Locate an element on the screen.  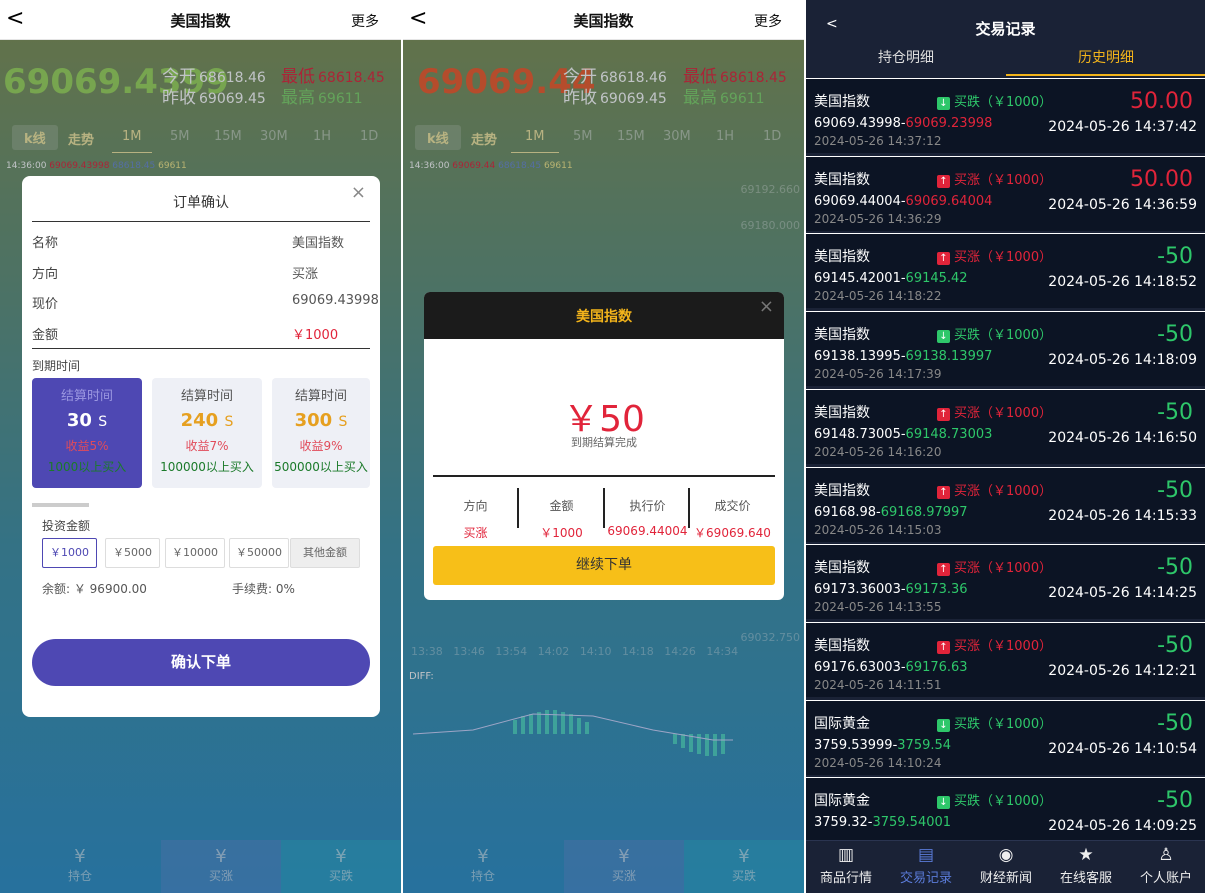
bottom-nav: ▥ 商品行情 ▤ 交易记录 ◉ 财经新闻 ★ 在线客服 ♙ 个人账户 is located at coordinates (1005, 866).